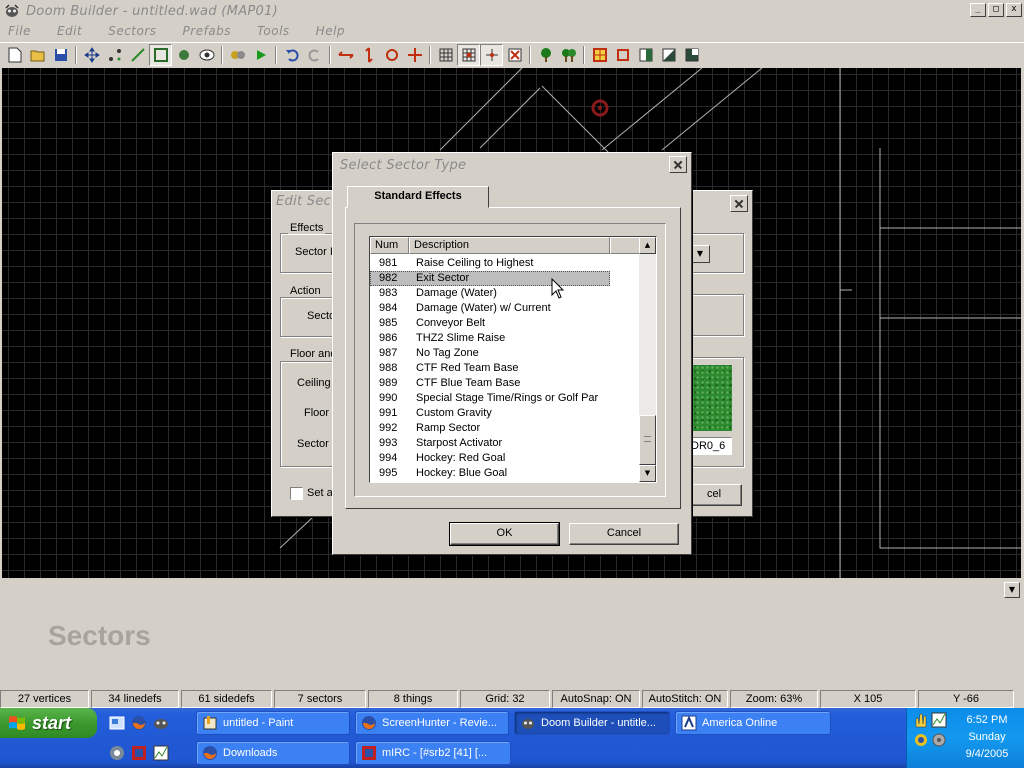  What do you see at coordinates (753, 723) in the screenshot?
I see `task-aol: America Online` at bounding box center [753, 723].